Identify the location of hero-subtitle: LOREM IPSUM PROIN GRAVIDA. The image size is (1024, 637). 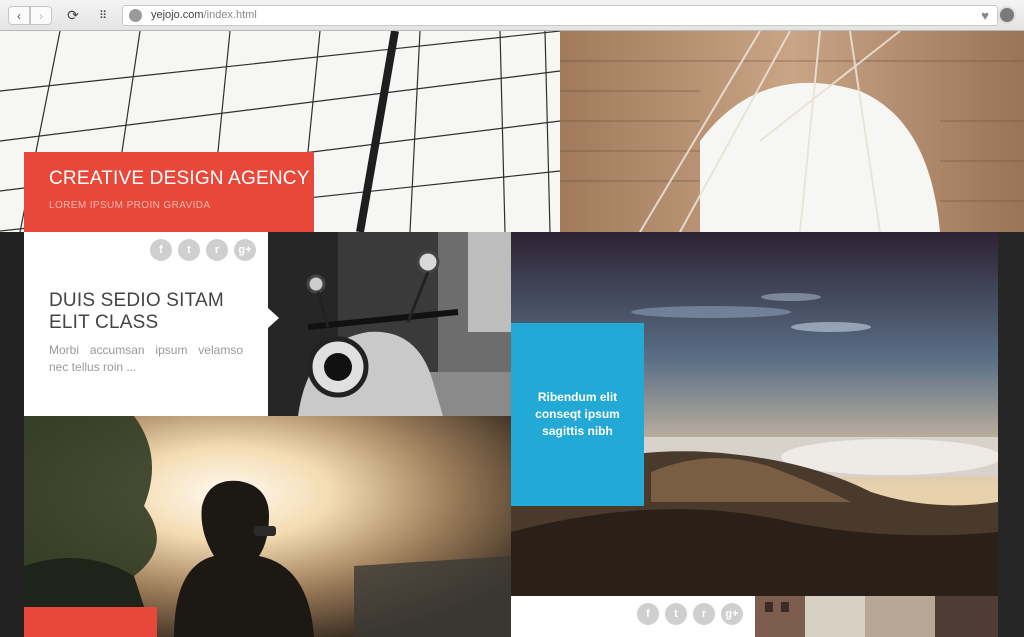
(130, 205).